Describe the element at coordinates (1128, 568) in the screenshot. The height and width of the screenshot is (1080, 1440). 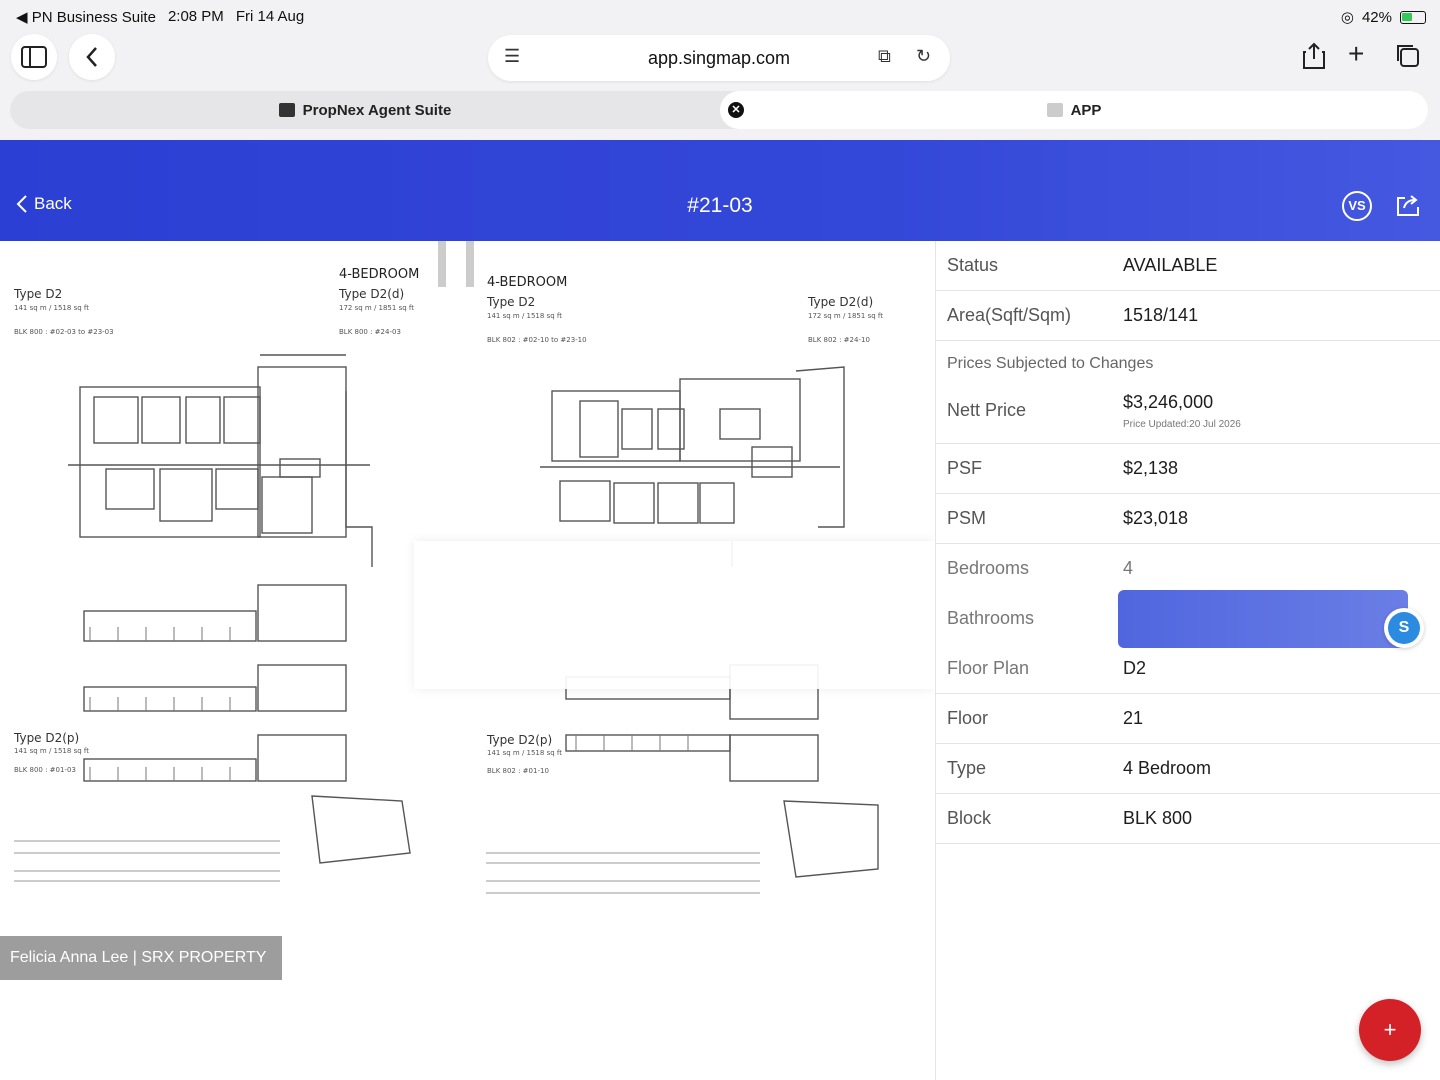
I see `bedrooms-value: 4` at that location.